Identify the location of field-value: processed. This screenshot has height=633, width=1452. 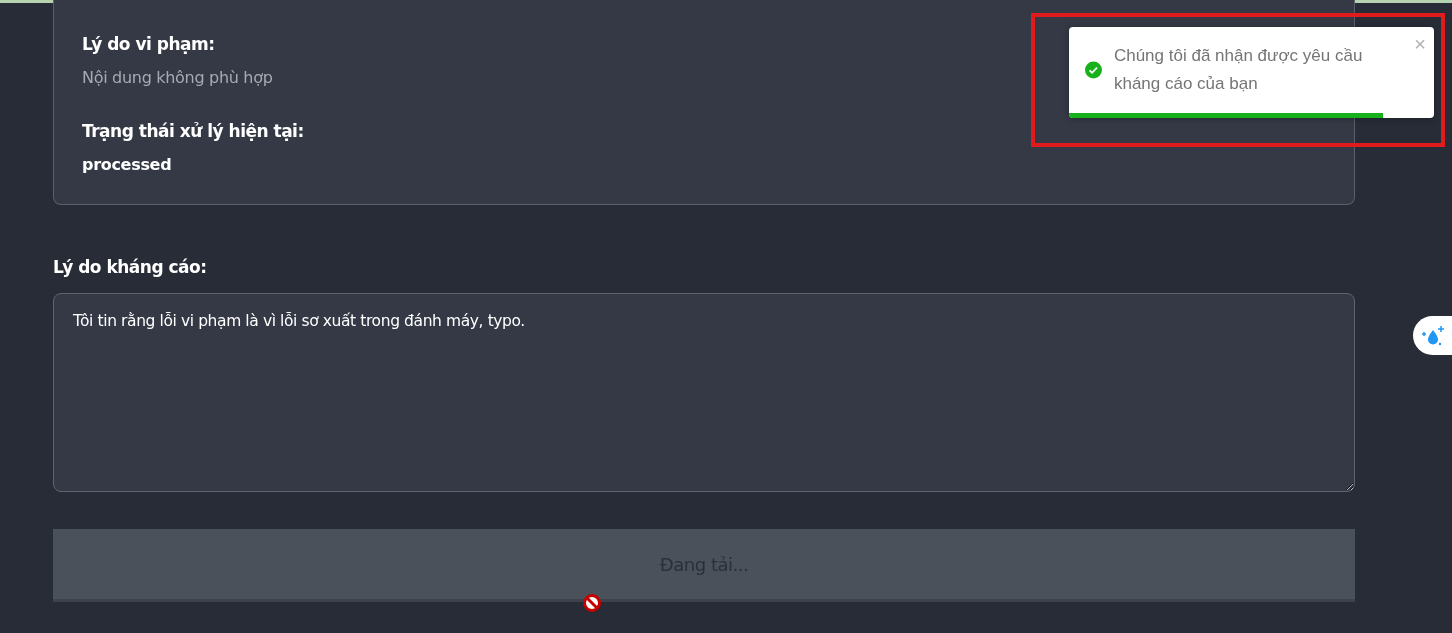
(127, 164).